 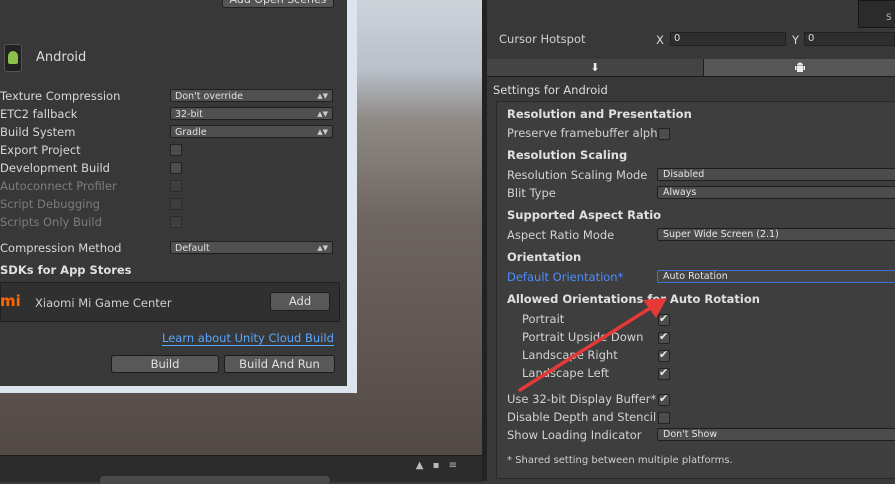 I want to click on etc2-fallback-row: ETC2 fallback 32-bit ▲▼, so click(x=167, y=114).